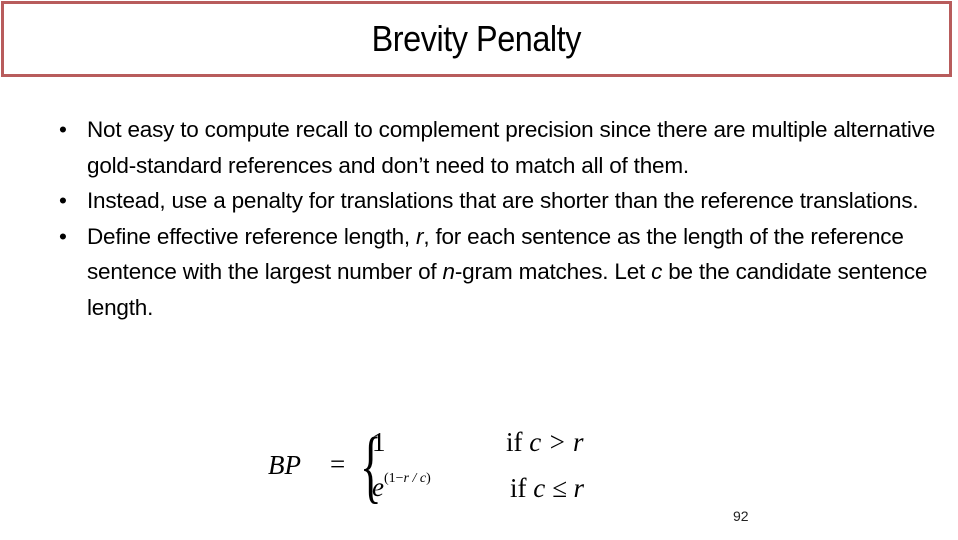  What do you see at coordinates (284, 465) in the screenshot?
I see `formula-lhs: BP` at bounding box center [284, 465].